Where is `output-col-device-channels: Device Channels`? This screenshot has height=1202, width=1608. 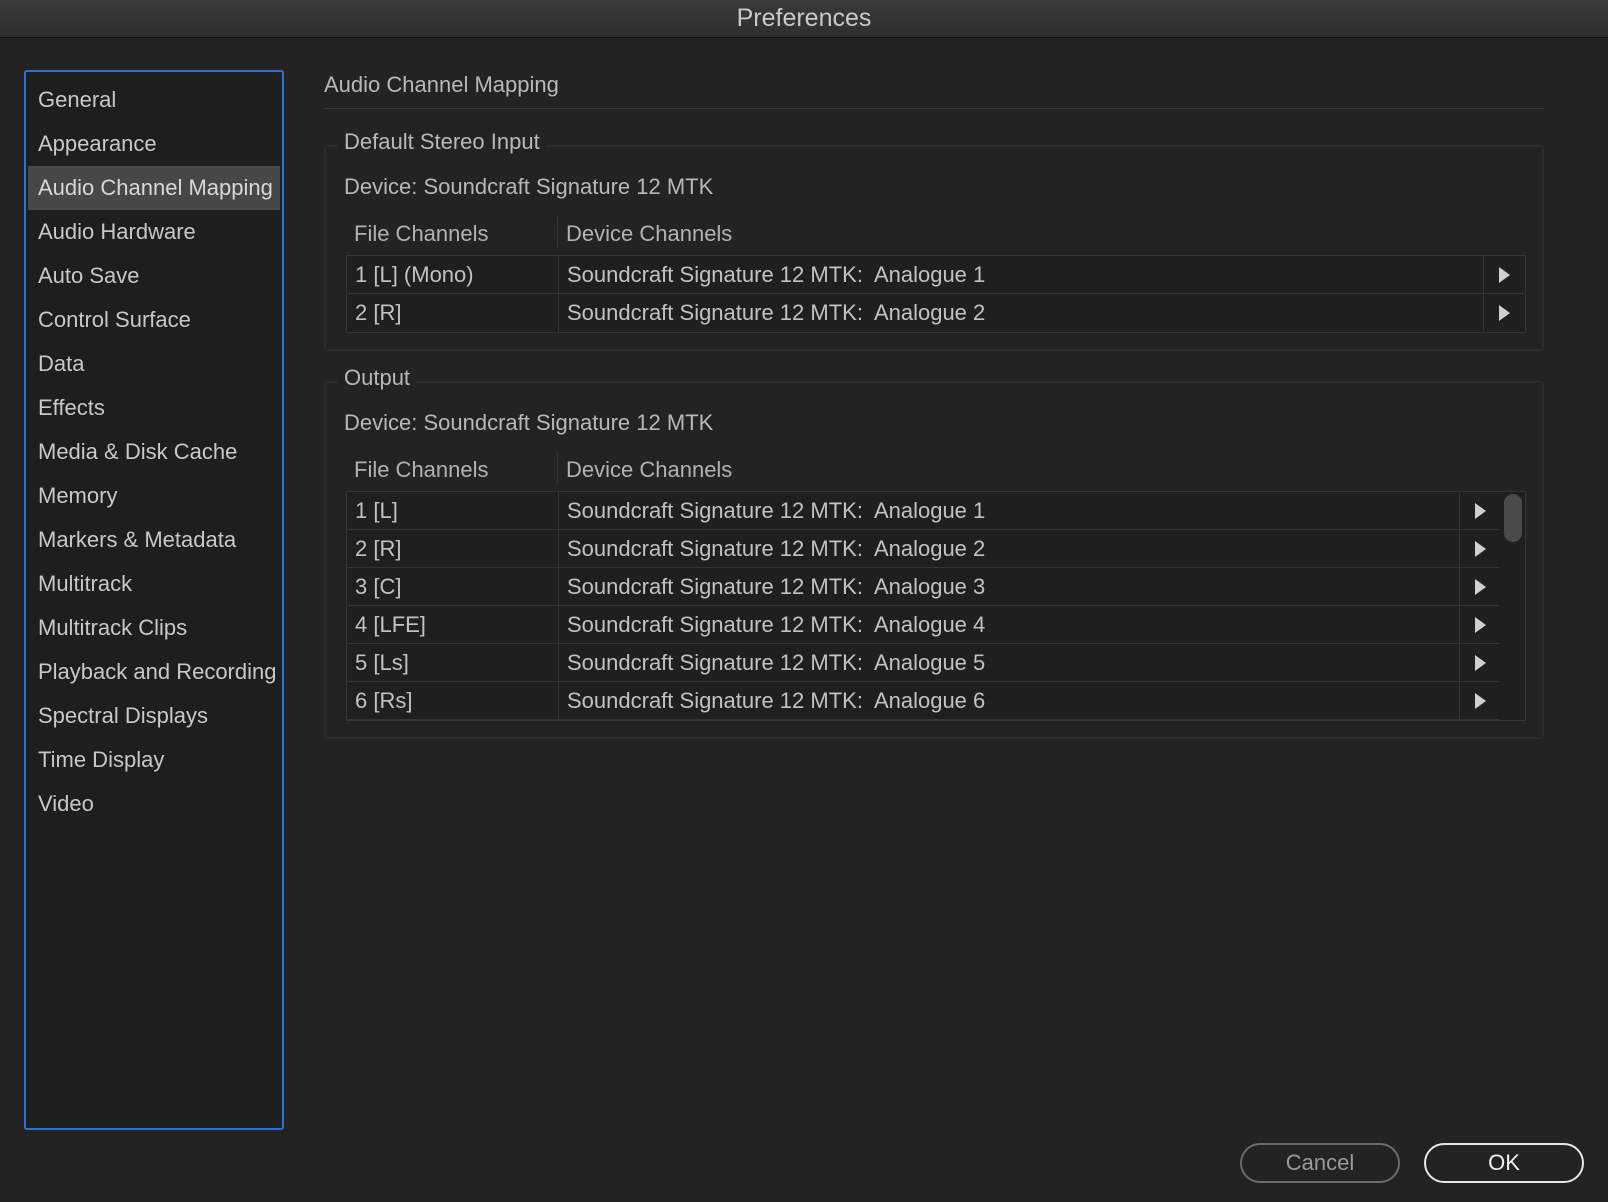
output-col-device-channels: Device Channels is located at coordinates (649, 469).